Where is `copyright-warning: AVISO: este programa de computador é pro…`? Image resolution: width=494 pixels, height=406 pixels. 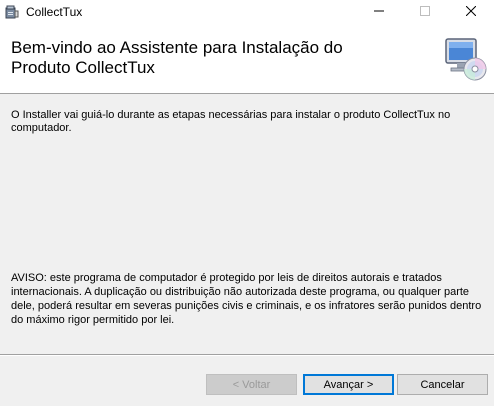 copyright-warning: AVISO: este programa de computador é pro… is located at coordinates (246, 299).